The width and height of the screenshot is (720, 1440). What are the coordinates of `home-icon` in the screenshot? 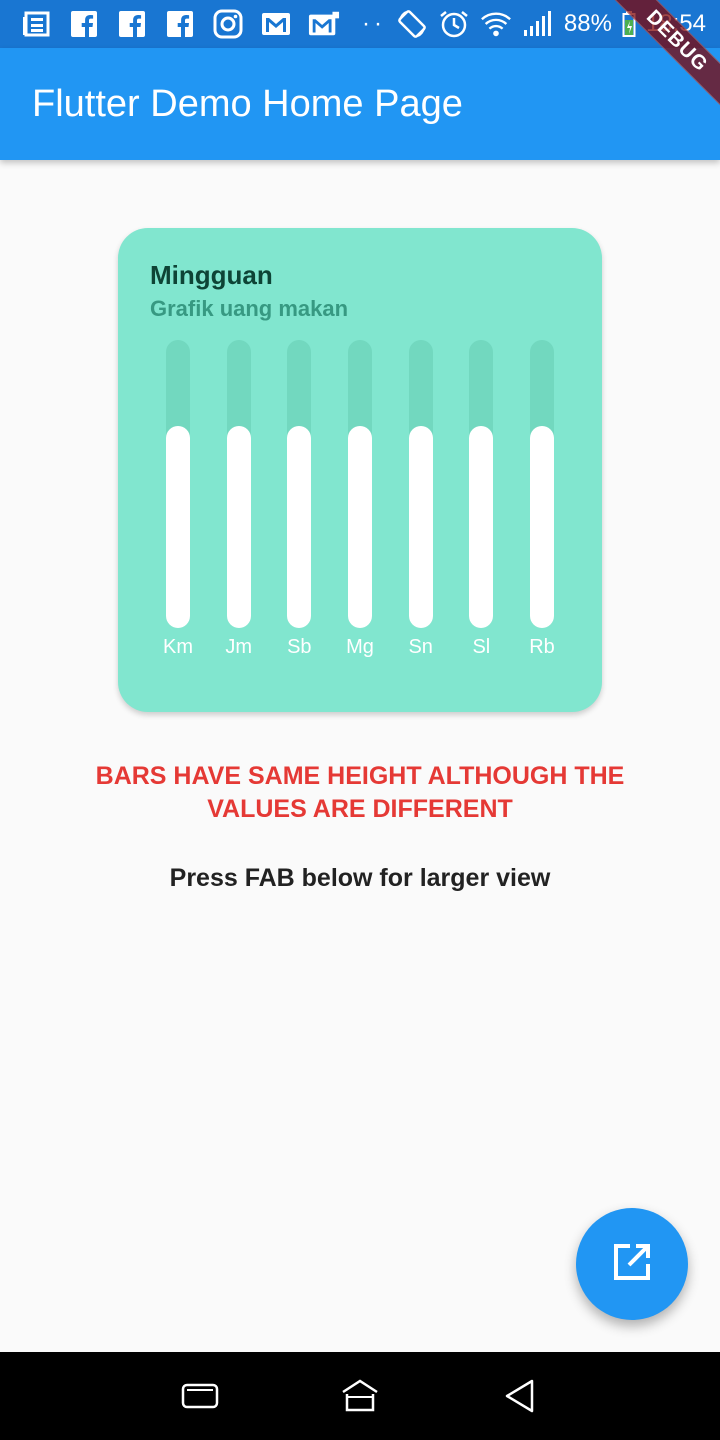 It's located at (360, 1398).